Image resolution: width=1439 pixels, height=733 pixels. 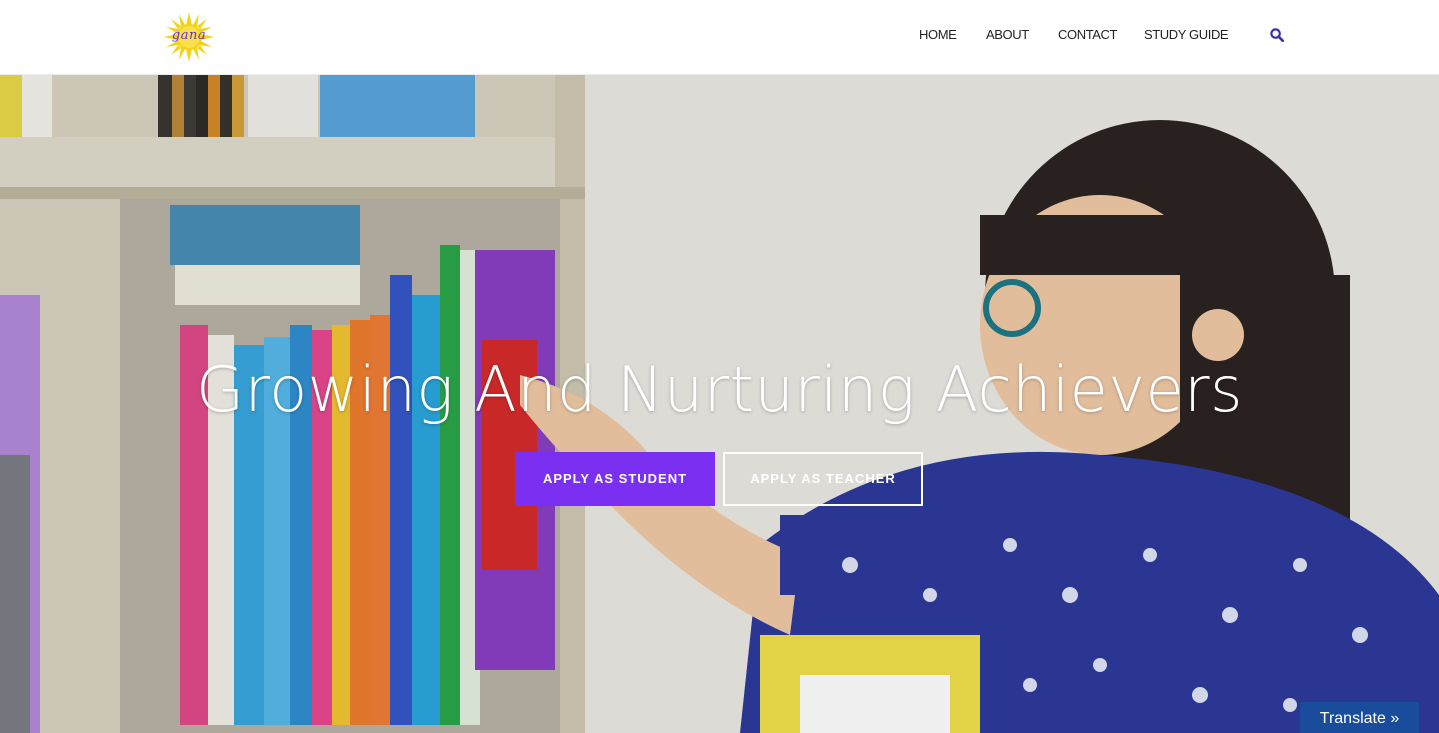 I want to click on search-icon, so click(x=1277, y=35).